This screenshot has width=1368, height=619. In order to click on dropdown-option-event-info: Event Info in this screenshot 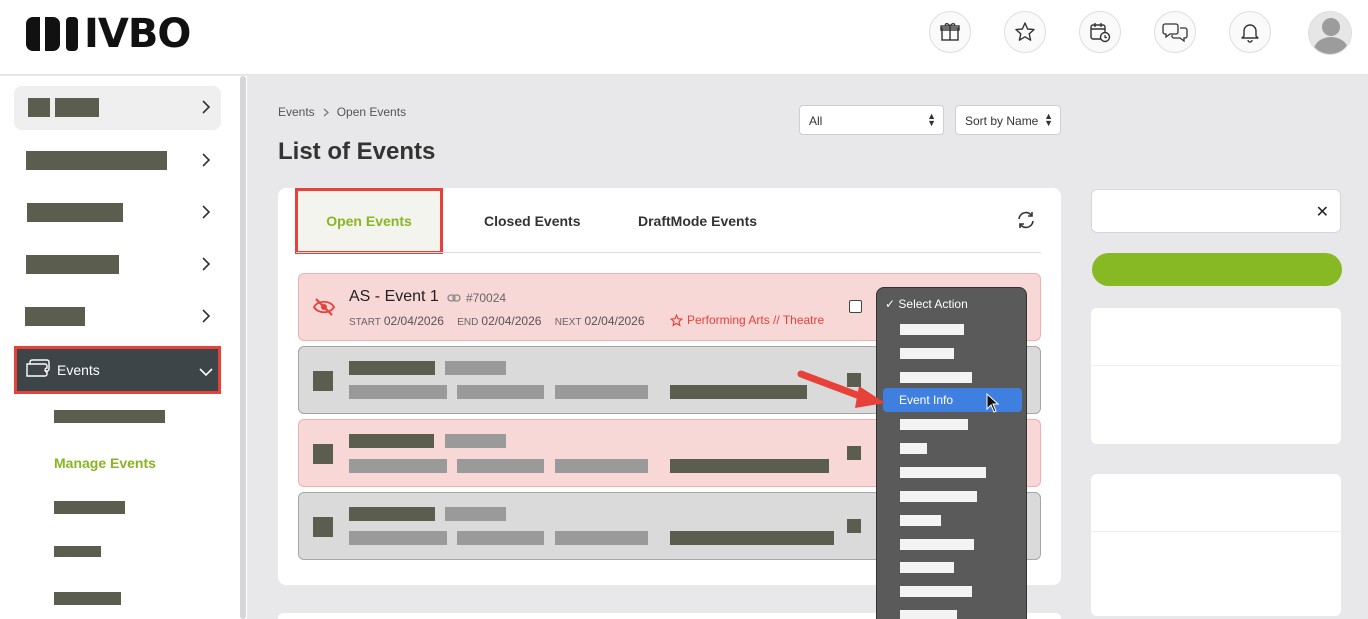, I will do `click(952, 400)`.